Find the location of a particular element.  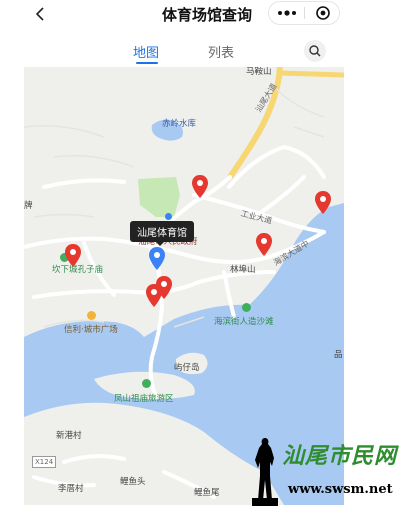

map-label: 马鞍山 is located at coordinates (259, 72).